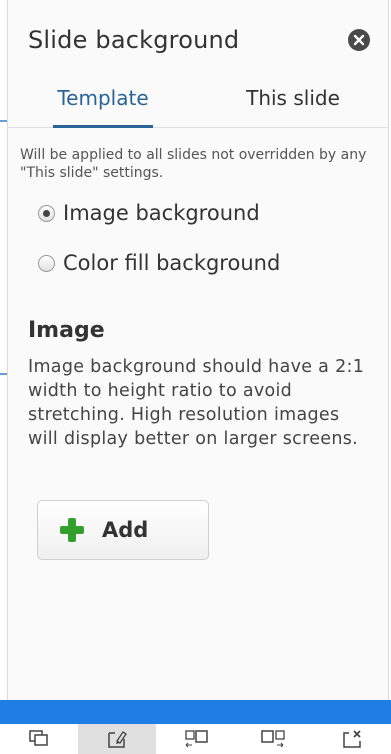  What do you see at coordinates (72, 530) in the screenshot?
I see `plus-icon` at bounding box center [72, 530].